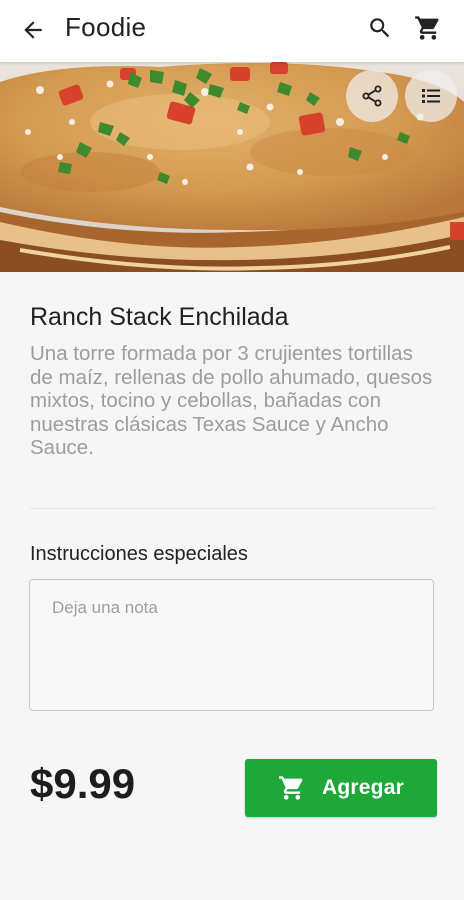 The height and width of the screenshot is (900, 464). I want to click on app-bar: Foodie, so click(232, 31).